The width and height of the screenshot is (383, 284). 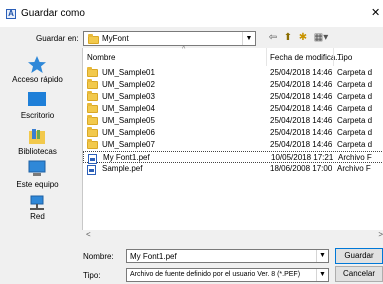 What do you see at coordinates (302, 157) in the screenshot?
I see `file-date: 10/05/2018 17:21` at bounding box center [302, 157].